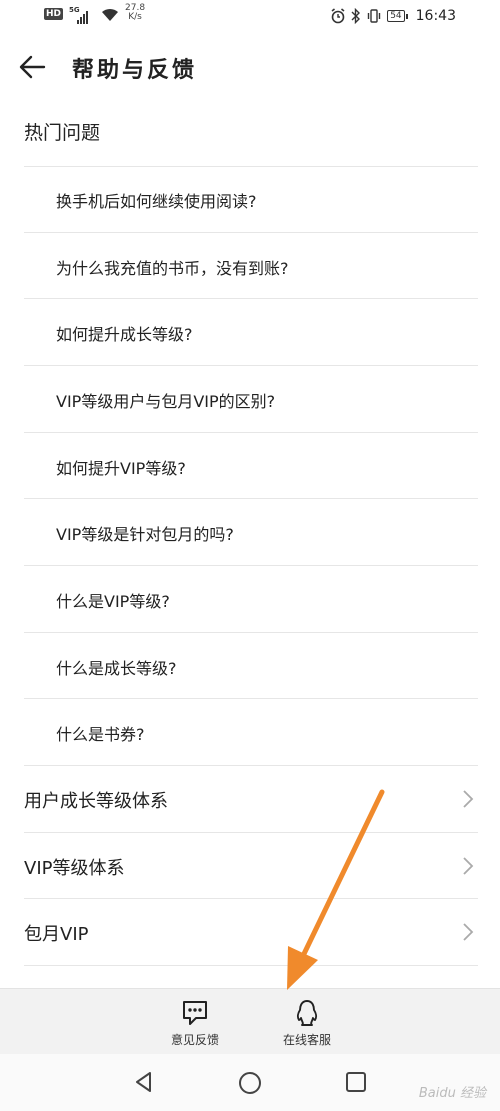 The image size is (500, 1111). I want to click on message-icon, so click(195, 1013).